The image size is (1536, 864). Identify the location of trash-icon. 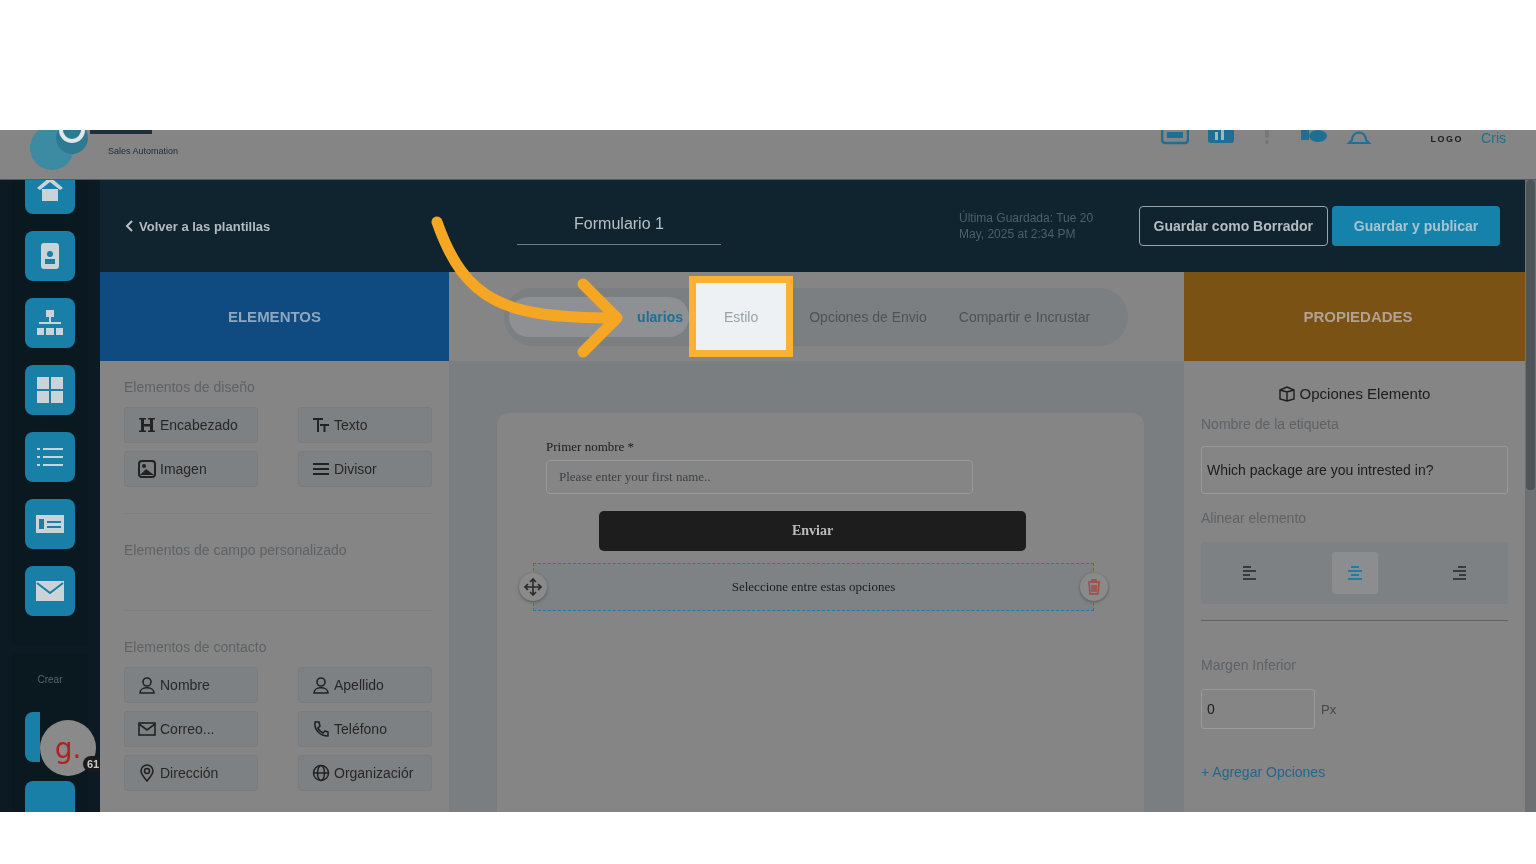
(1094, 587).